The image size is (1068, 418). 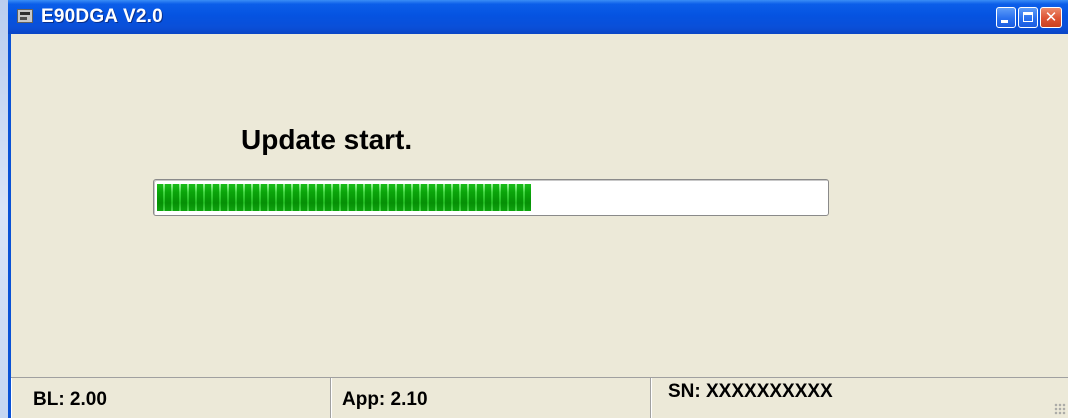 I want to click on maximize-icon, so click(x=1028, y=17).